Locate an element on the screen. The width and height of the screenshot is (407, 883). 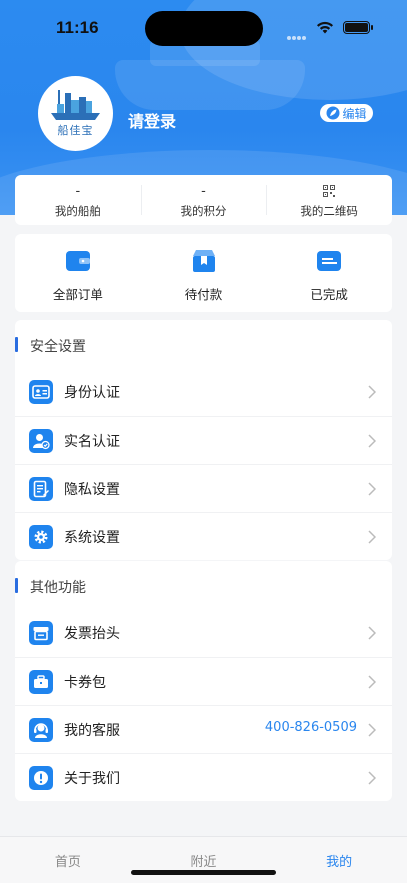
info-icon is located at coordinates (41, 778).